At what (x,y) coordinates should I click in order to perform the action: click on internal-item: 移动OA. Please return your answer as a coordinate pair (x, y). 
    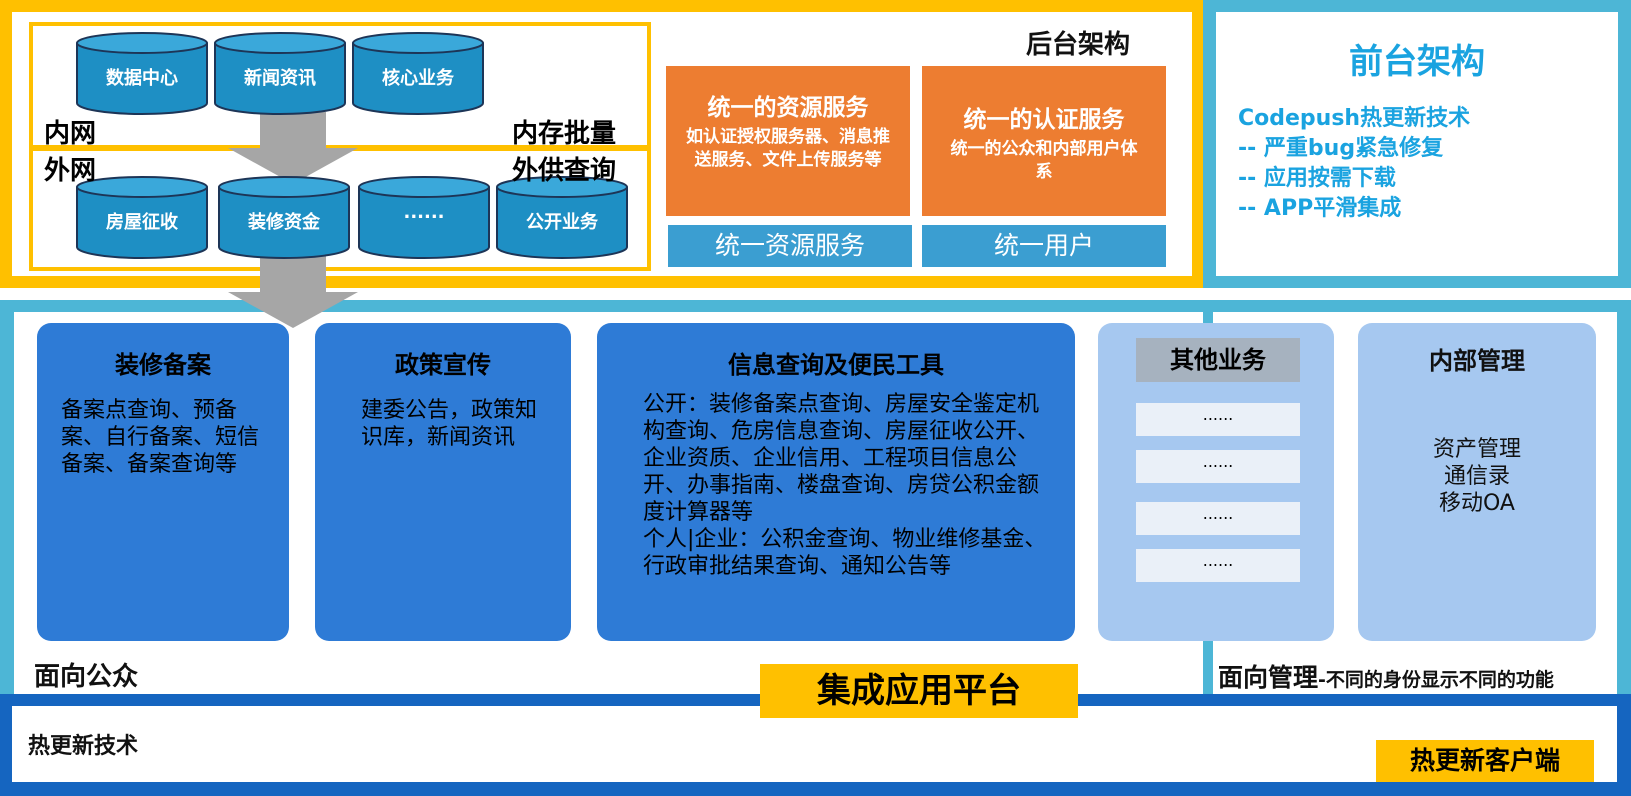
    Looking at the image, I should click on (1477, 503).